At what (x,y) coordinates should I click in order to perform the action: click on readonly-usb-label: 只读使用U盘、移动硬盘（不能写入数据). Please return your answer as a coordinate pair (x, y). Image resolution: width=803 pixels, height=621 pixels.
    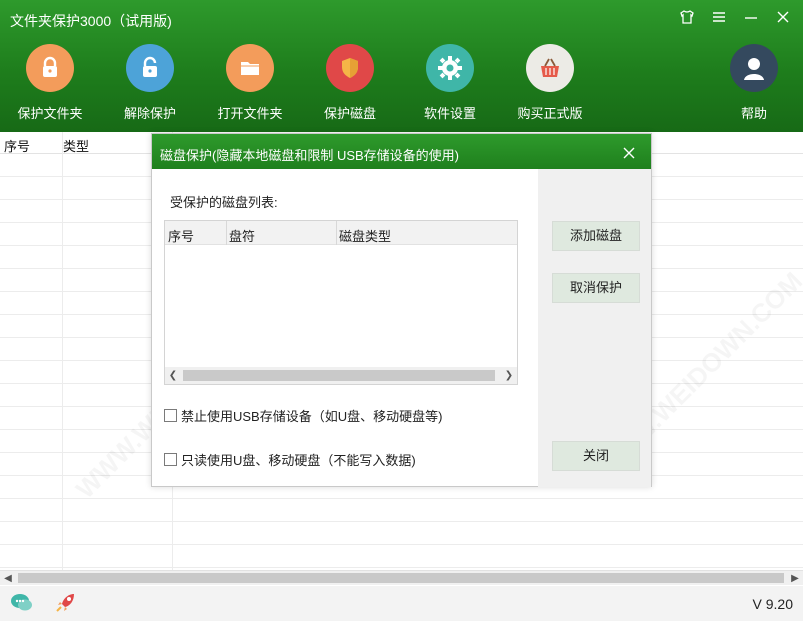
    Looking at the image, I should click on (298, 460).